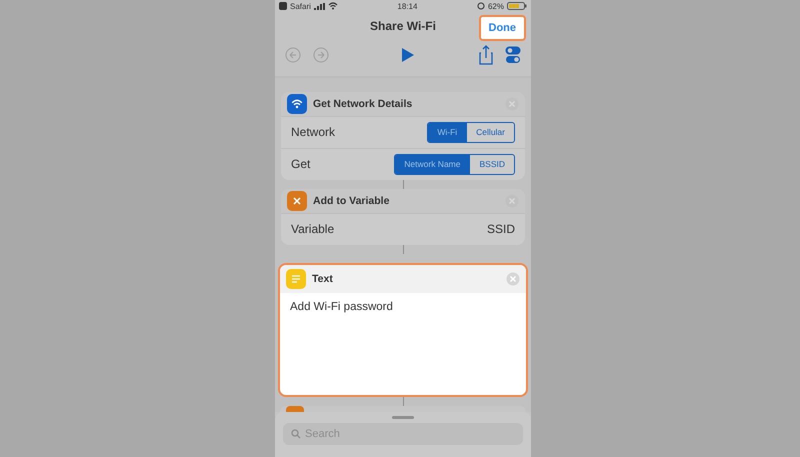  What do you see at coordinates (313, 132) in the screenshot?
I see `parameter-label: Network` at bounding box center [313, 132].